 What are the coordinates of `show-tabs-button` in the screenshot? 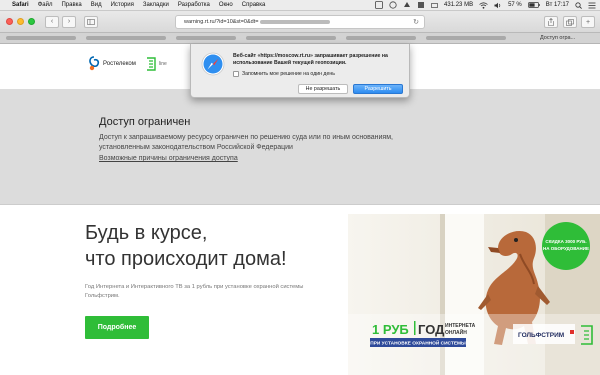 It's located at (570, 22).